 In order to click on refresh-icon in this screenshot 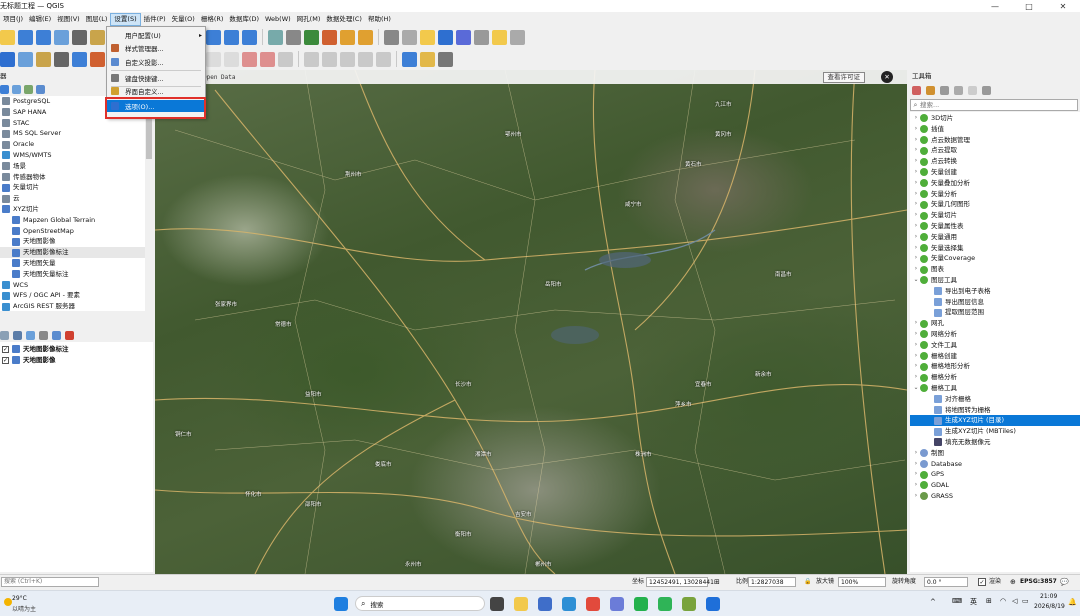, I will do `click(4, 89)`.